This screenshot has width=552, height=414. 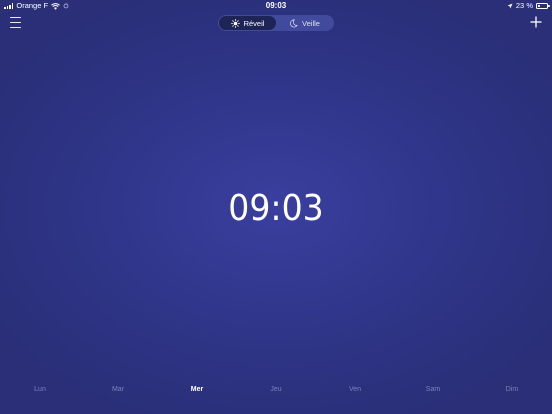 I want to click on tab-reveil-label: Réveil, so click(x=254, y=23).